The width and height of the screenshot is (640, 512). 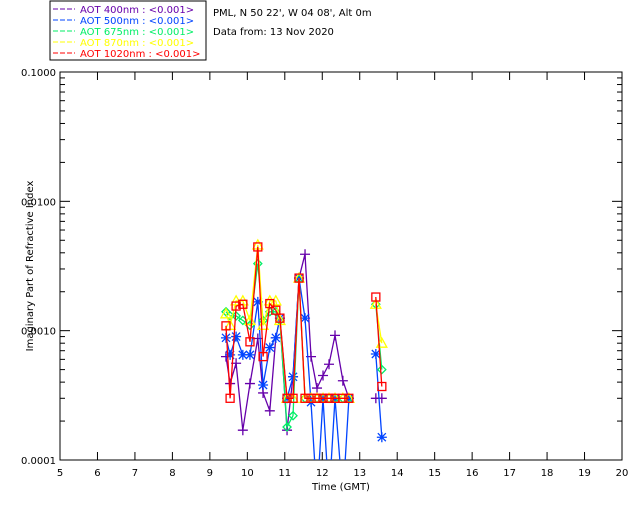 What do you see at coordinates (359, 473) in the screenshot?
I see `x-tick-label: 13` at bounding box center [359, 473].